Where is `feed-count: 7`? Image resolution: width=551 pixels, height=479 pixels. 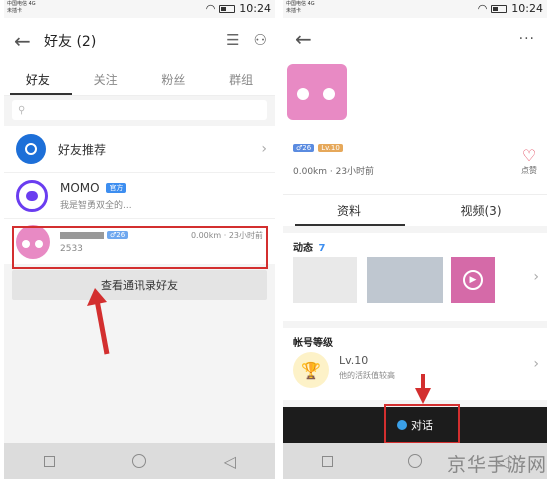
feed-count: 7 is located at coordinates (322, 248).